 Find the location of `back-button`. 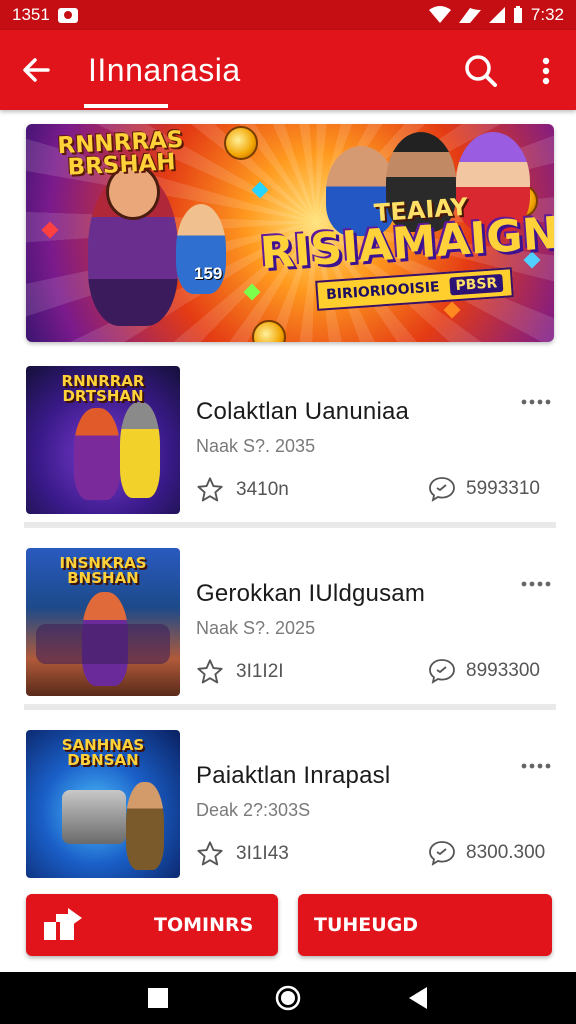

back-button is located at coordinates (36, 70).